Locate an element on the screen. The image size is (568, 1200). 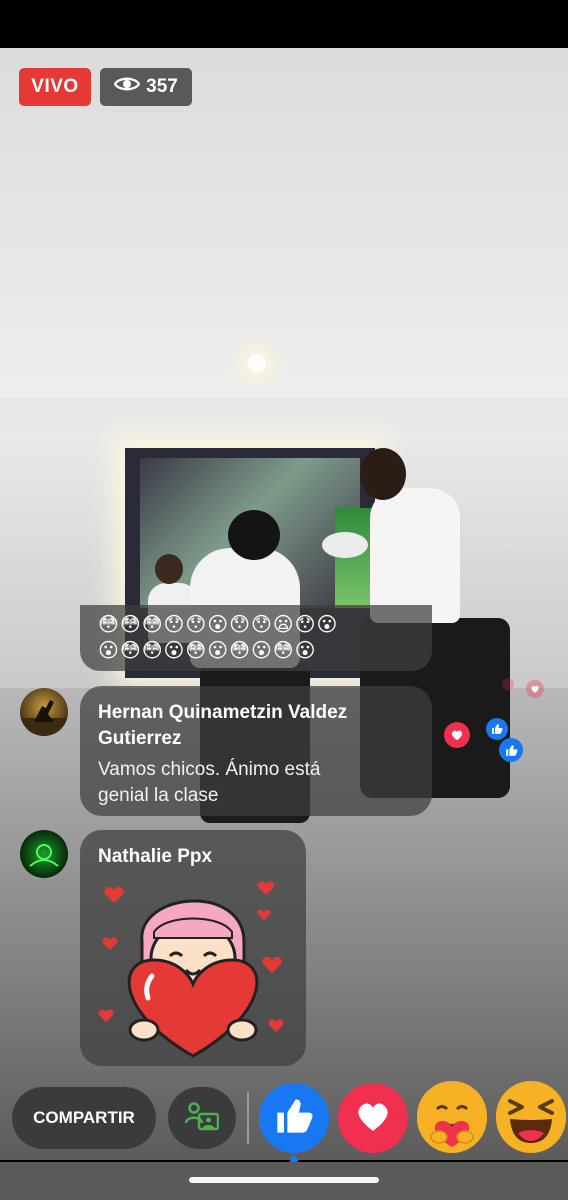
status-bar is located at coordinates (284, 24).